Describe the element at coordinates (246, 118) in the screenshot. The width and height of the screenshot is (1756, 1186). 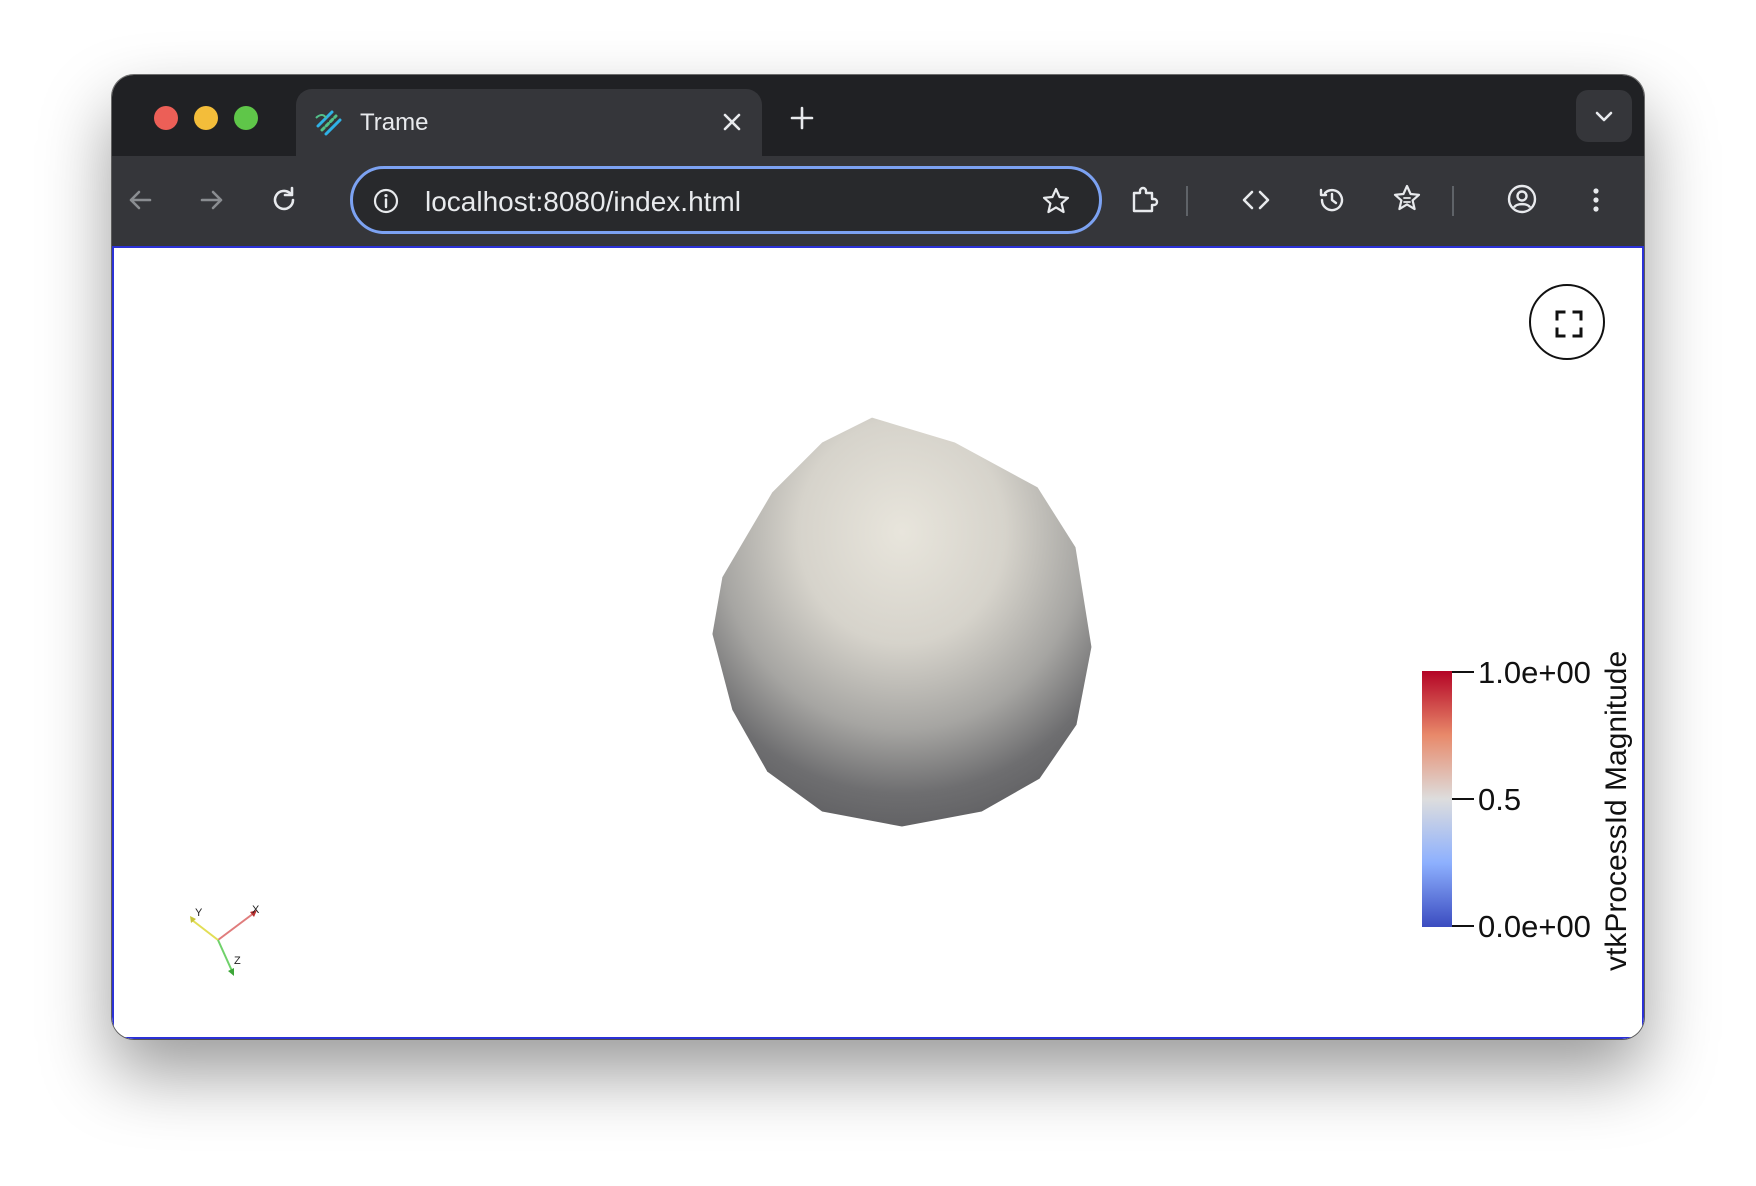
I see `zoom-window-button` at that location.